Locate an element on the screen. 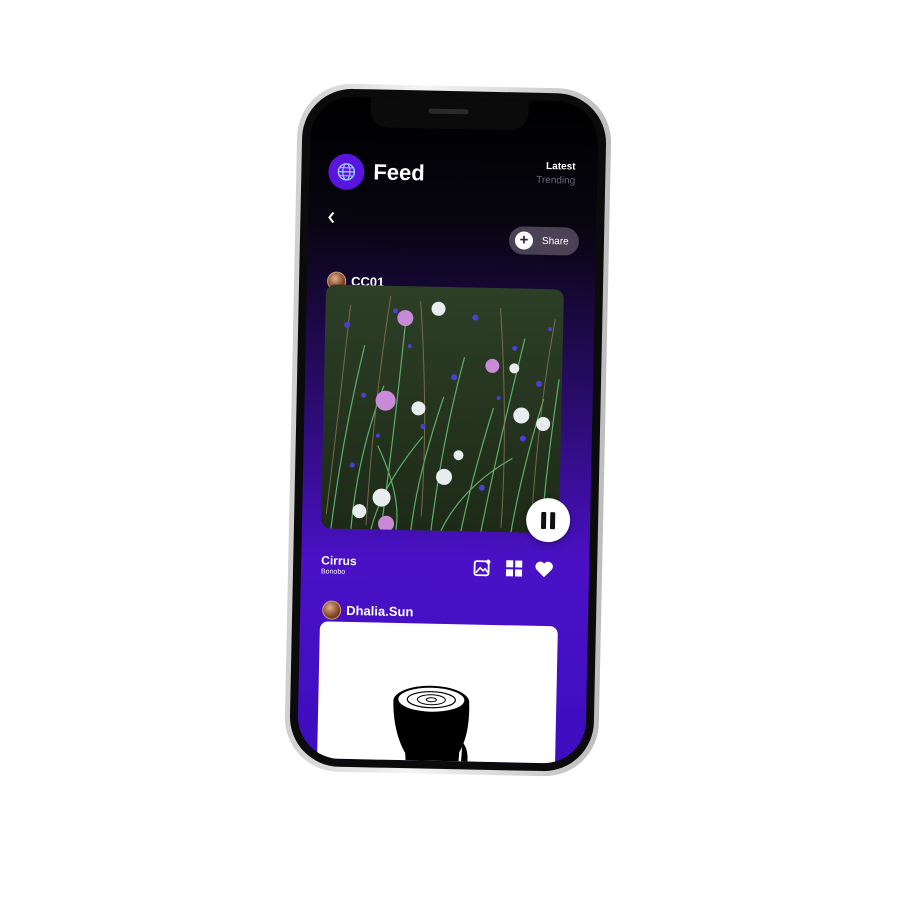 The width and height of the screenshot is (900, 900). grid-button is located at coordinates (514, 568).